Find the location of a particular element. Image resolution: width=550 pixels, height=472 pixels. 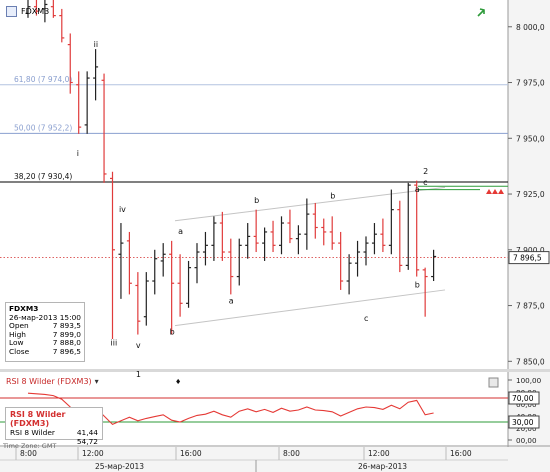

price-tick-label: 7 950,0 is located at coordinates (530, 138).